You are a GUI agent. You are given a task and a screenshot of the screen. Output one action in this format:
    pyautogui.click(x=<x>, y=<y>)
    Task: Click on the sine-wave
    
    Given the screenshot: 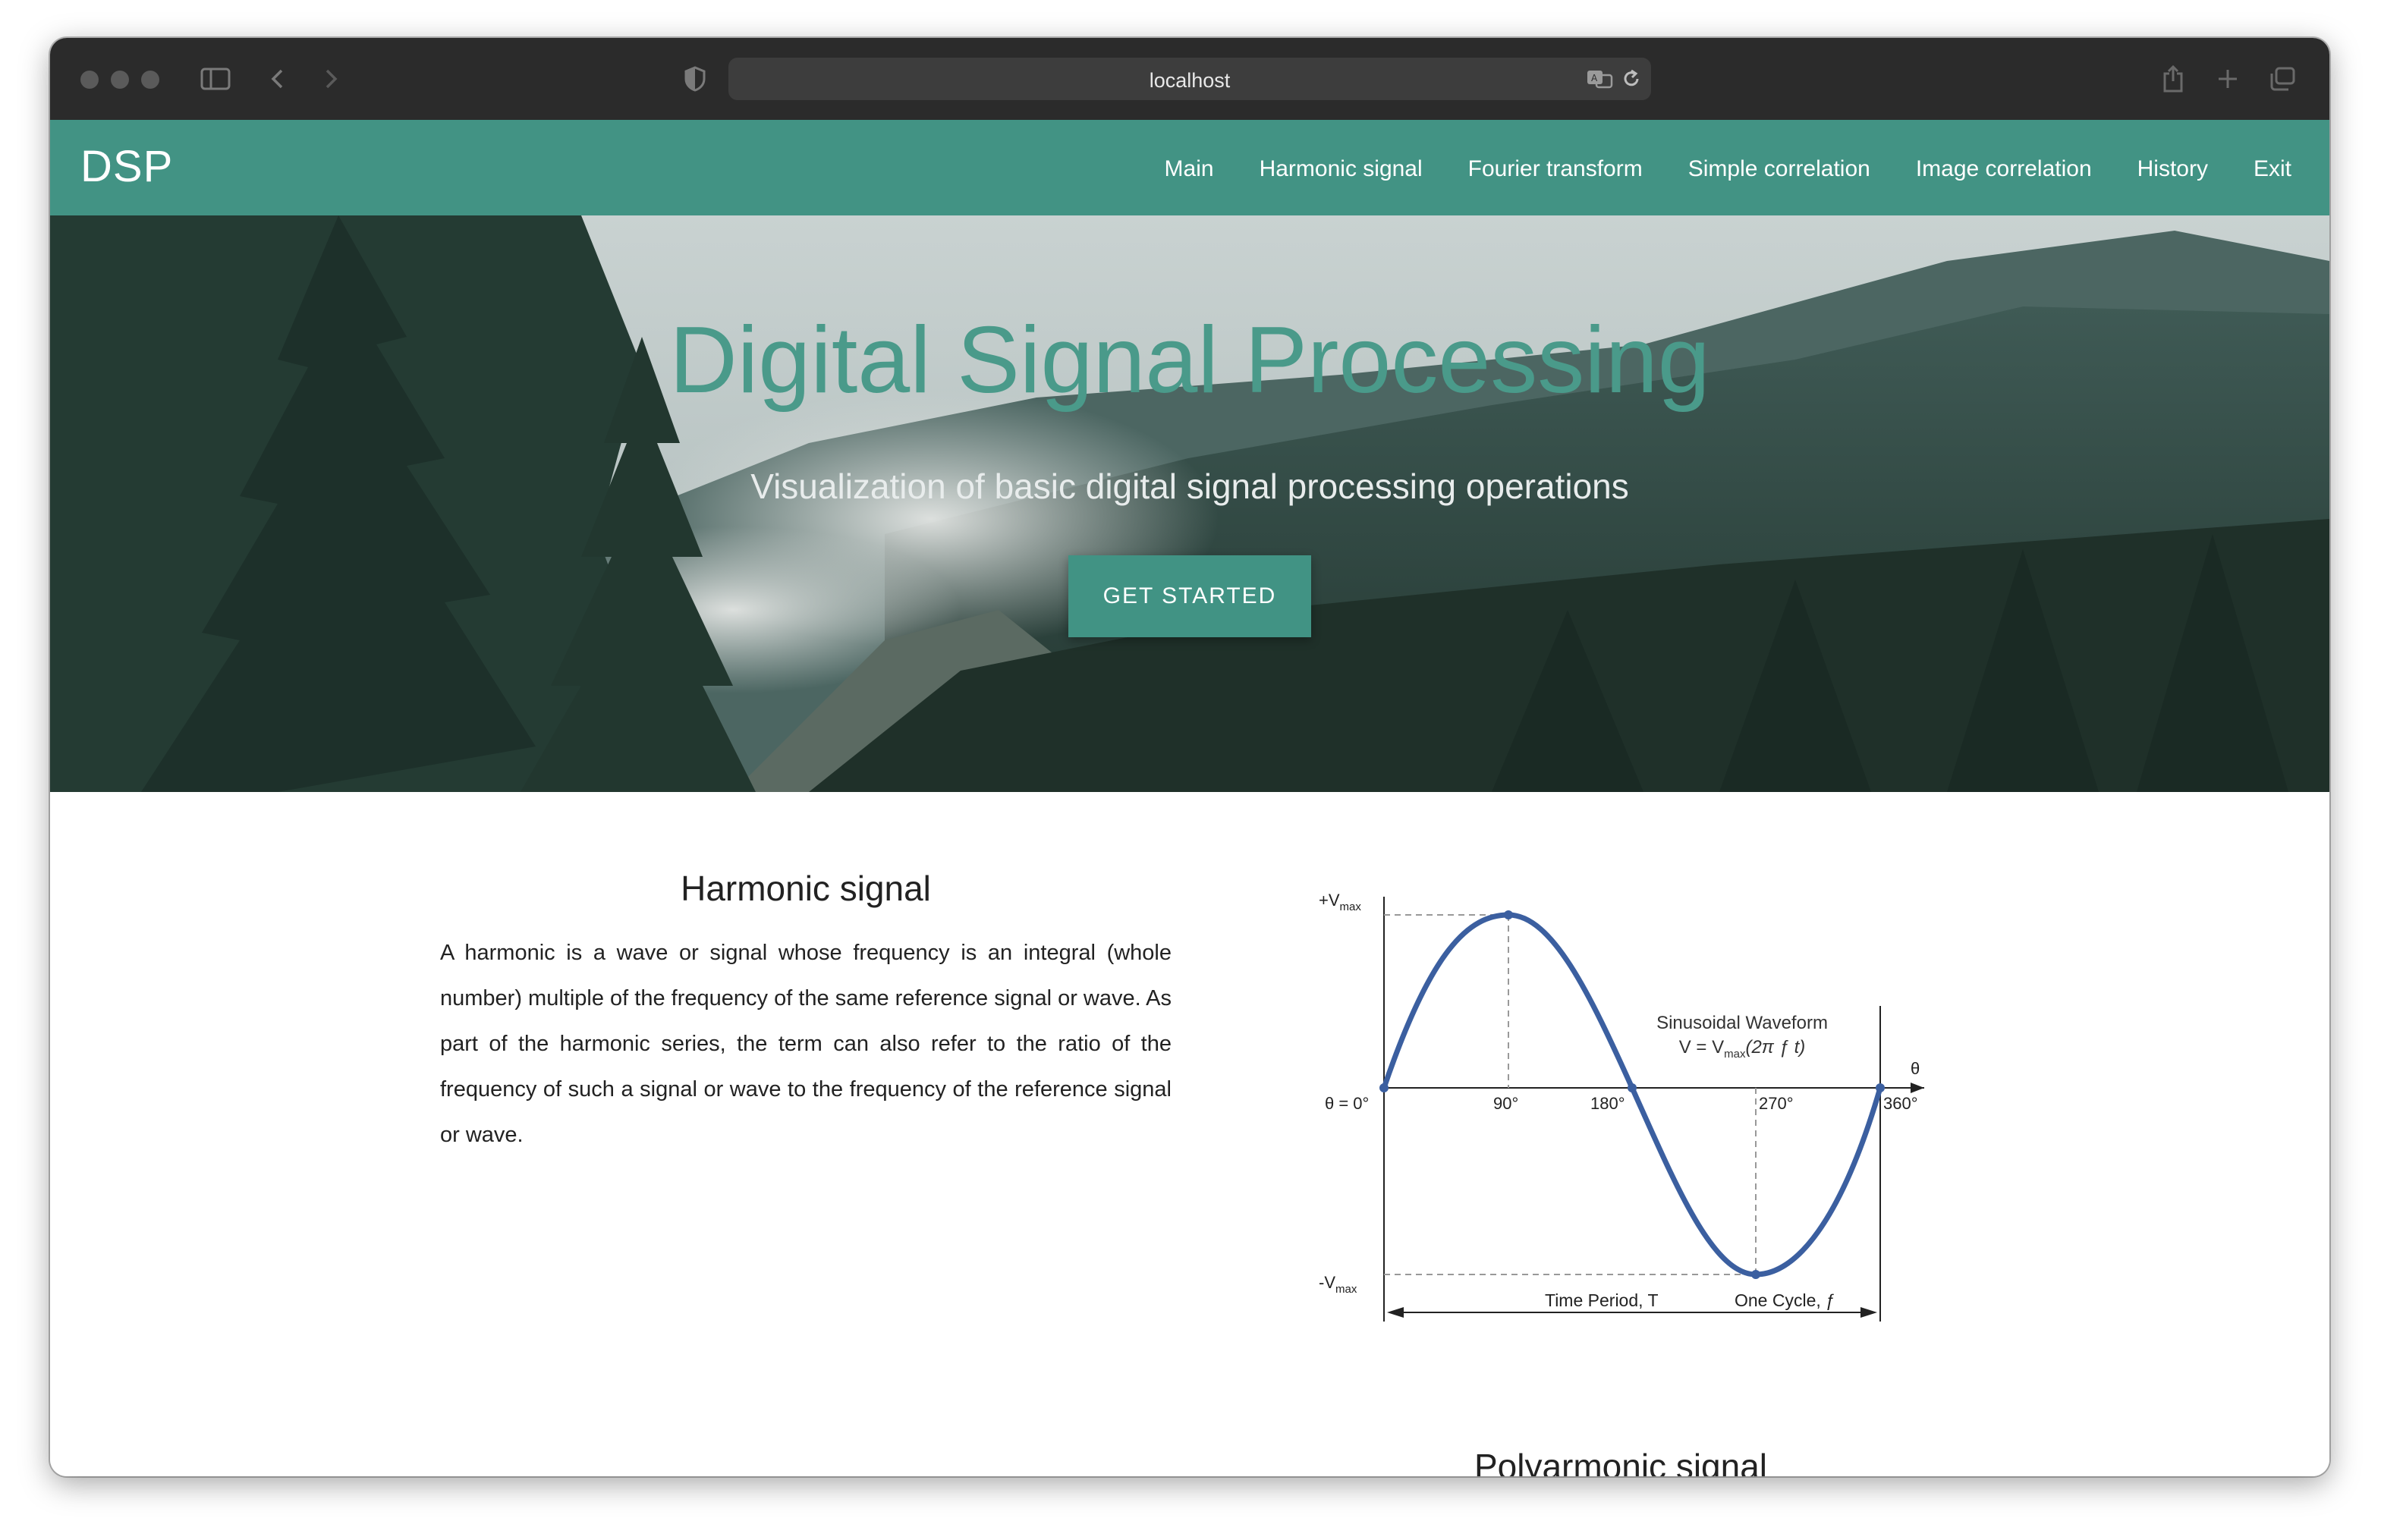 What is the action you would take?
    pyautogui.click(x=1632, y=1095)
    